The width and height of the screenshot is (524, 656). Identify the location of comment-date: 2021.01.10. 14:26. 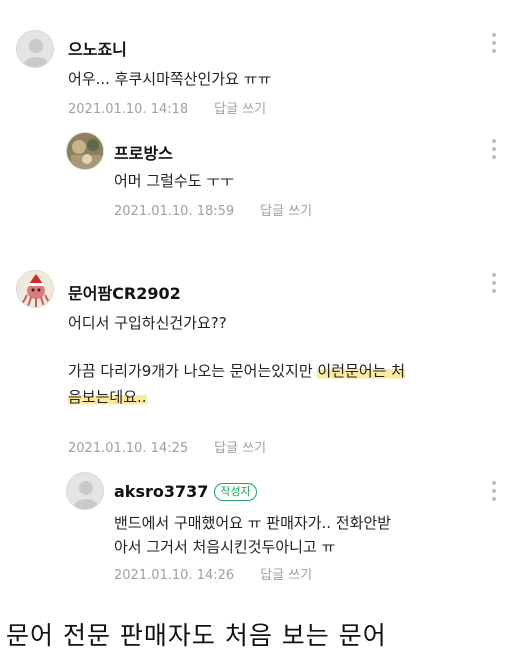
(174, 575).